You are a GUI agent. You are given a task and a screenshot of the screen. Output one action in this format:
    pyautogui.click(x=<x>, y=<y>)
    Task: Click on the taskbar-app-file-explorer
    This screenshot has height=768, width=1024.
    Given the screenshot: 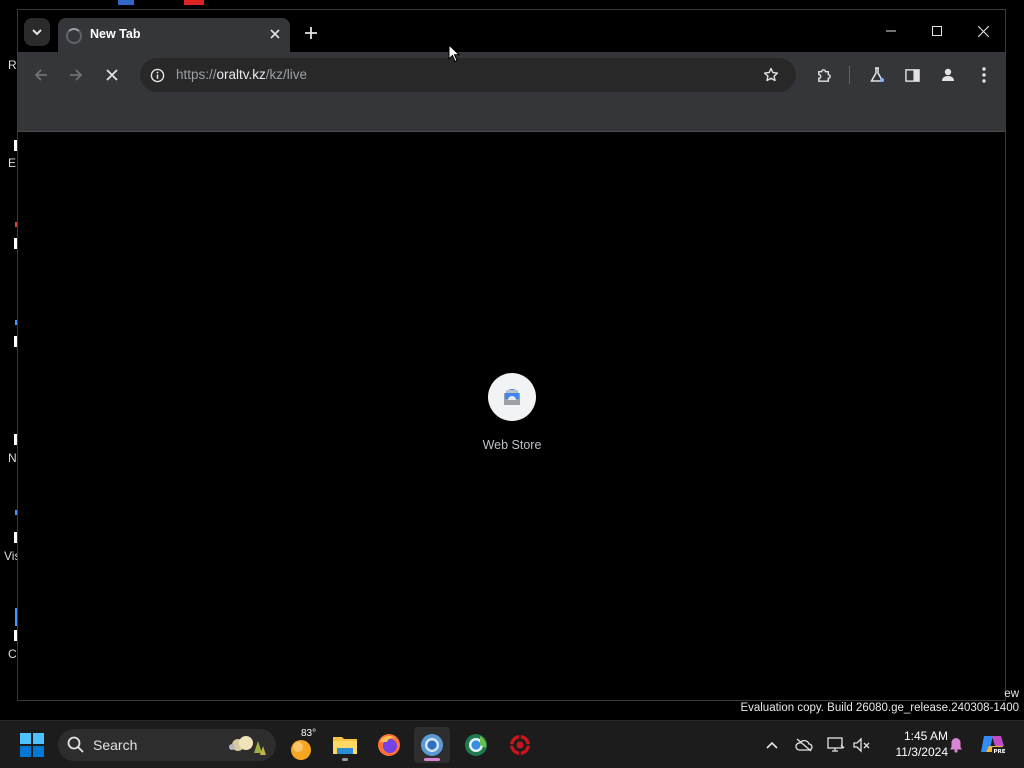 What is the action you would take?
    pyautogui.click(x=345, y=745)
    